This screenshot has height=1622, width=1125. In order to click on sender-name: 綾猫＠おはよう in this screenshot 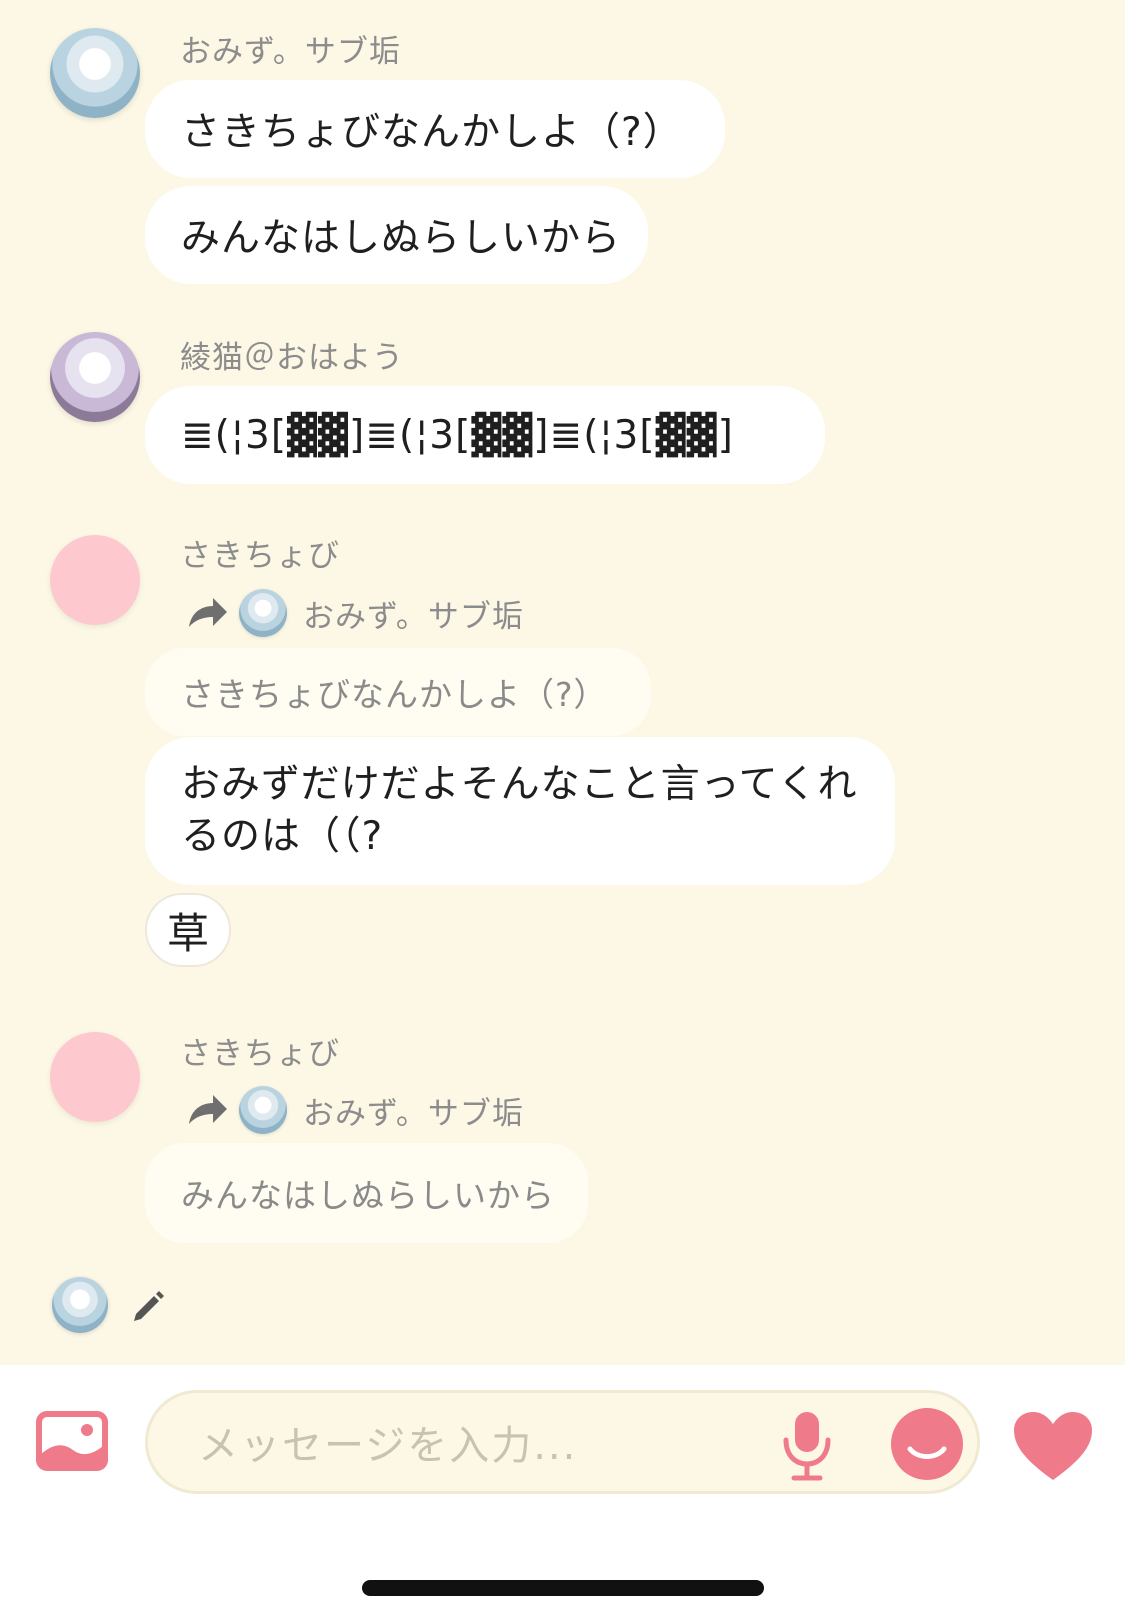, I will do `click(292, 358)`.